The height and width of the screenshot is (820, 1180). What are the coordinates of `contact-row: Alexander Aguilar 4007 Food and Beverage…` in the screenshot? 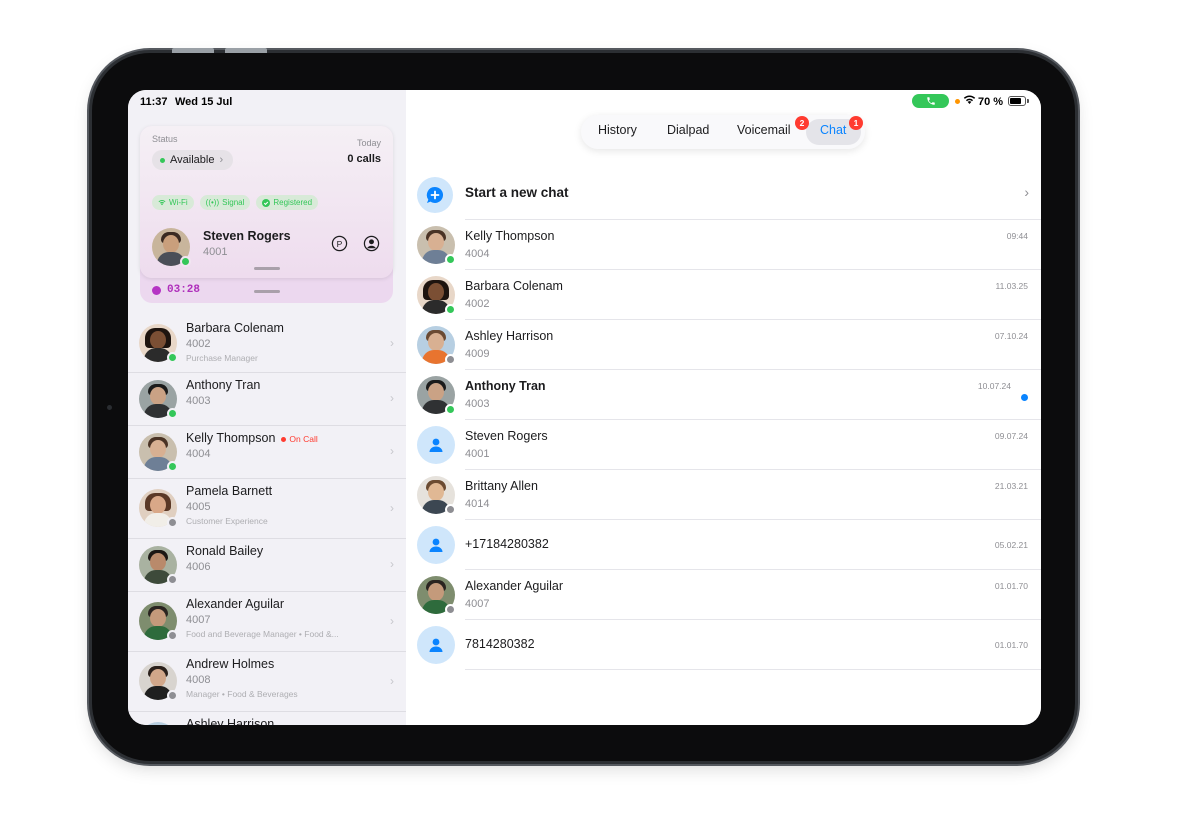 It's located at (267, 622).